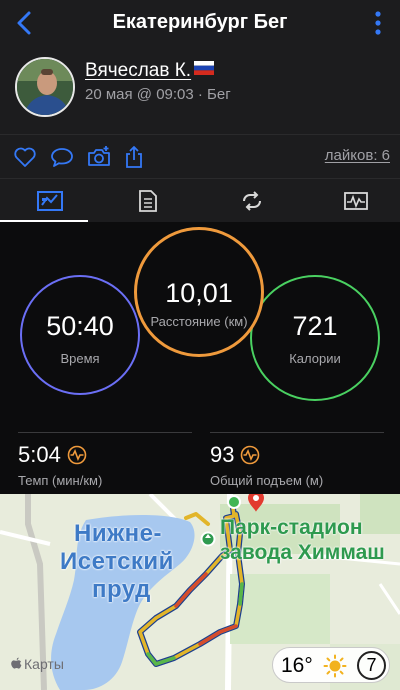  I want to click on weather-badge: 16° 7, so click(331, 665).